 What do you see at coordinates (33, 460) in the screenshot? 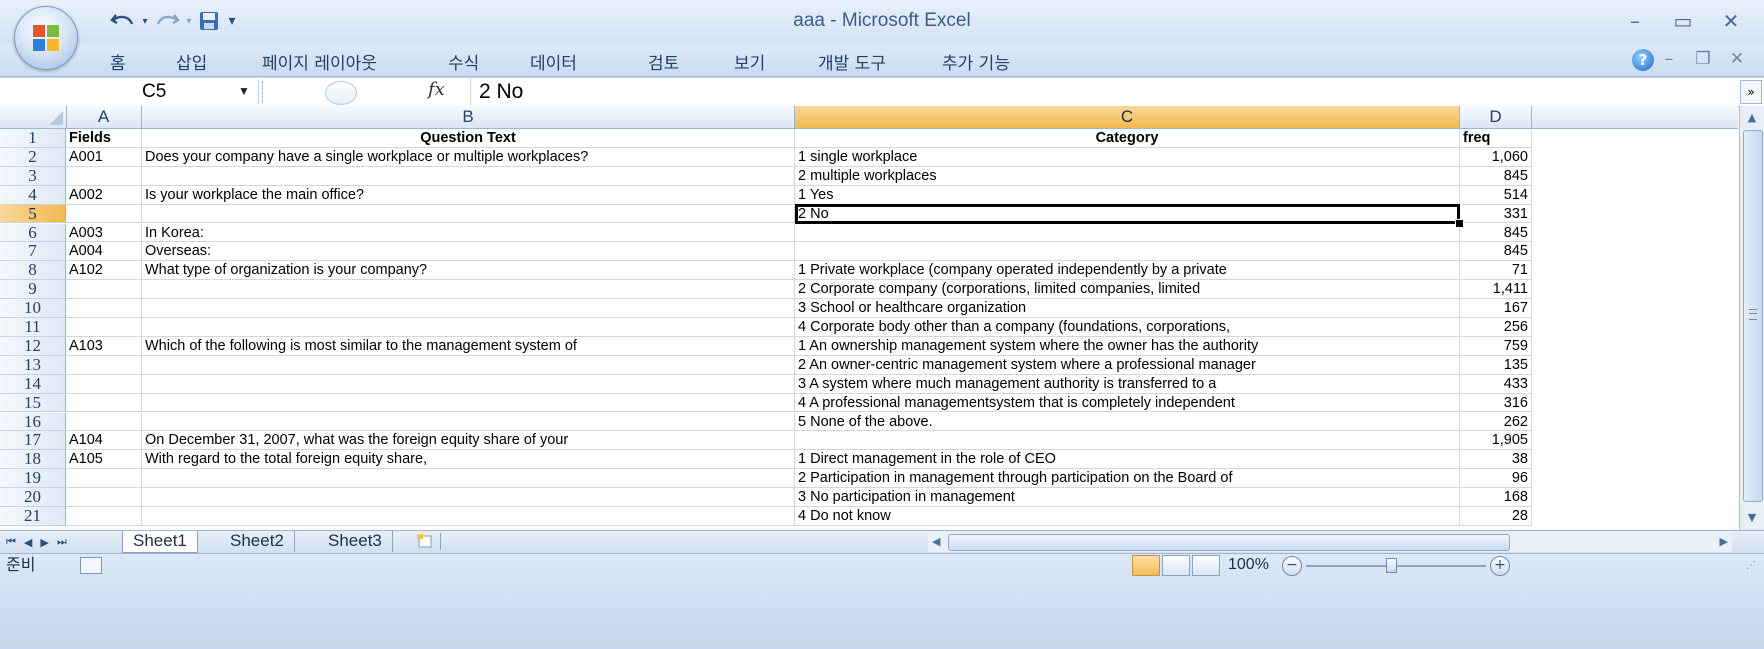
I see `row-header: 18` at bounding box center [33, 460].